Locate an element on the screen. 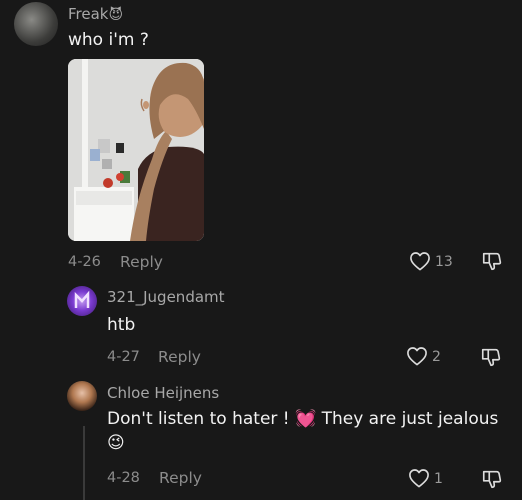 The image size is (522, 500). like-count: 2 is located at coordinates (436, 357).